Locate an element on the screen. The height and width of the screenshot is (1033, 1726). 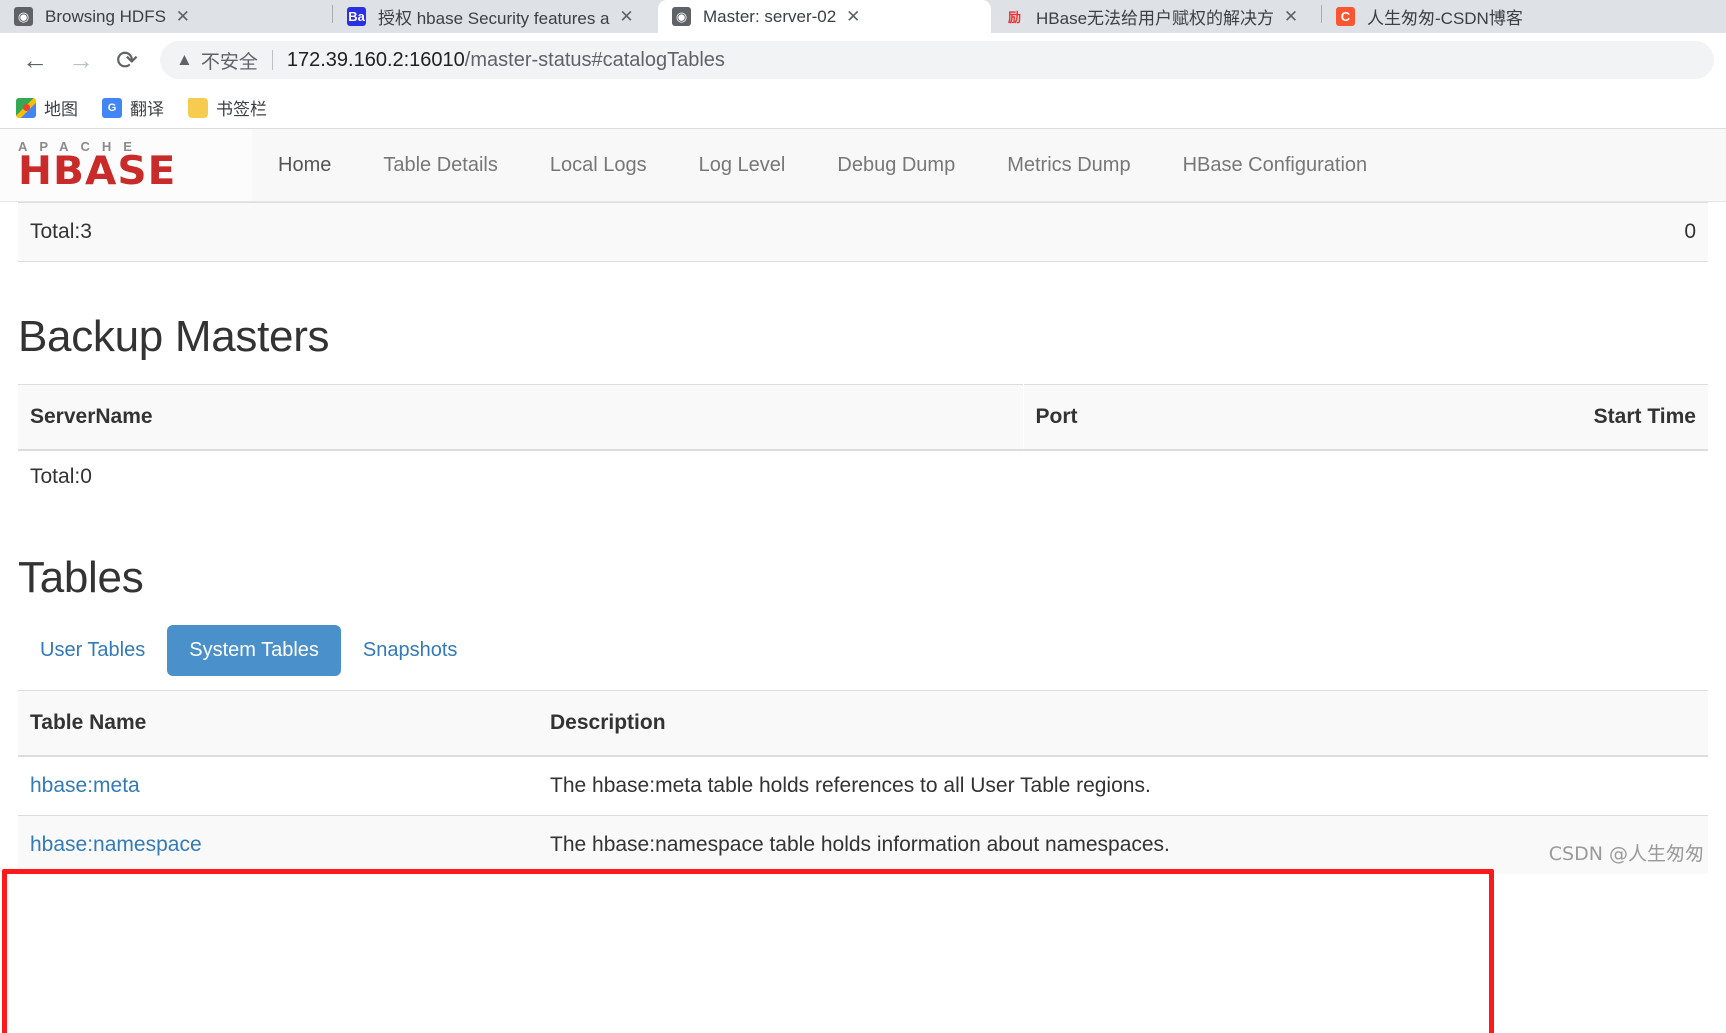
column-header-port: Port is located at coordinates (1238, 417).